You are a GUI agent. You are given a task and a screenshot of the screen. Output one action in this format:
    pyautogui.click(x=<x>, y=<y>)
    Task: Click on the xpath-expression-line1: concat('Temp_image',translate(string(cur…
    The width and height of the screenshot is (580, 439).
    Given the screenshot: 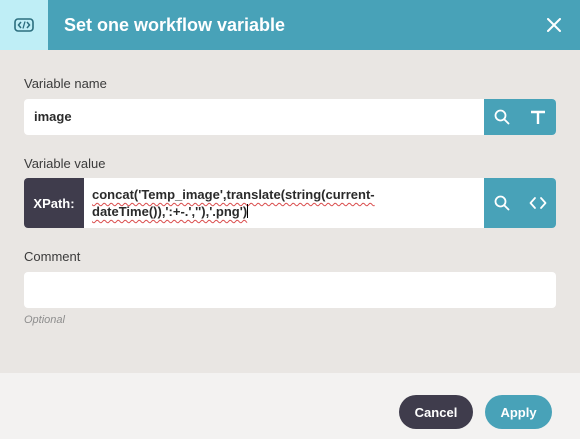 What is the action you would take?
    pyautogui.click(x=233, y=194)
    